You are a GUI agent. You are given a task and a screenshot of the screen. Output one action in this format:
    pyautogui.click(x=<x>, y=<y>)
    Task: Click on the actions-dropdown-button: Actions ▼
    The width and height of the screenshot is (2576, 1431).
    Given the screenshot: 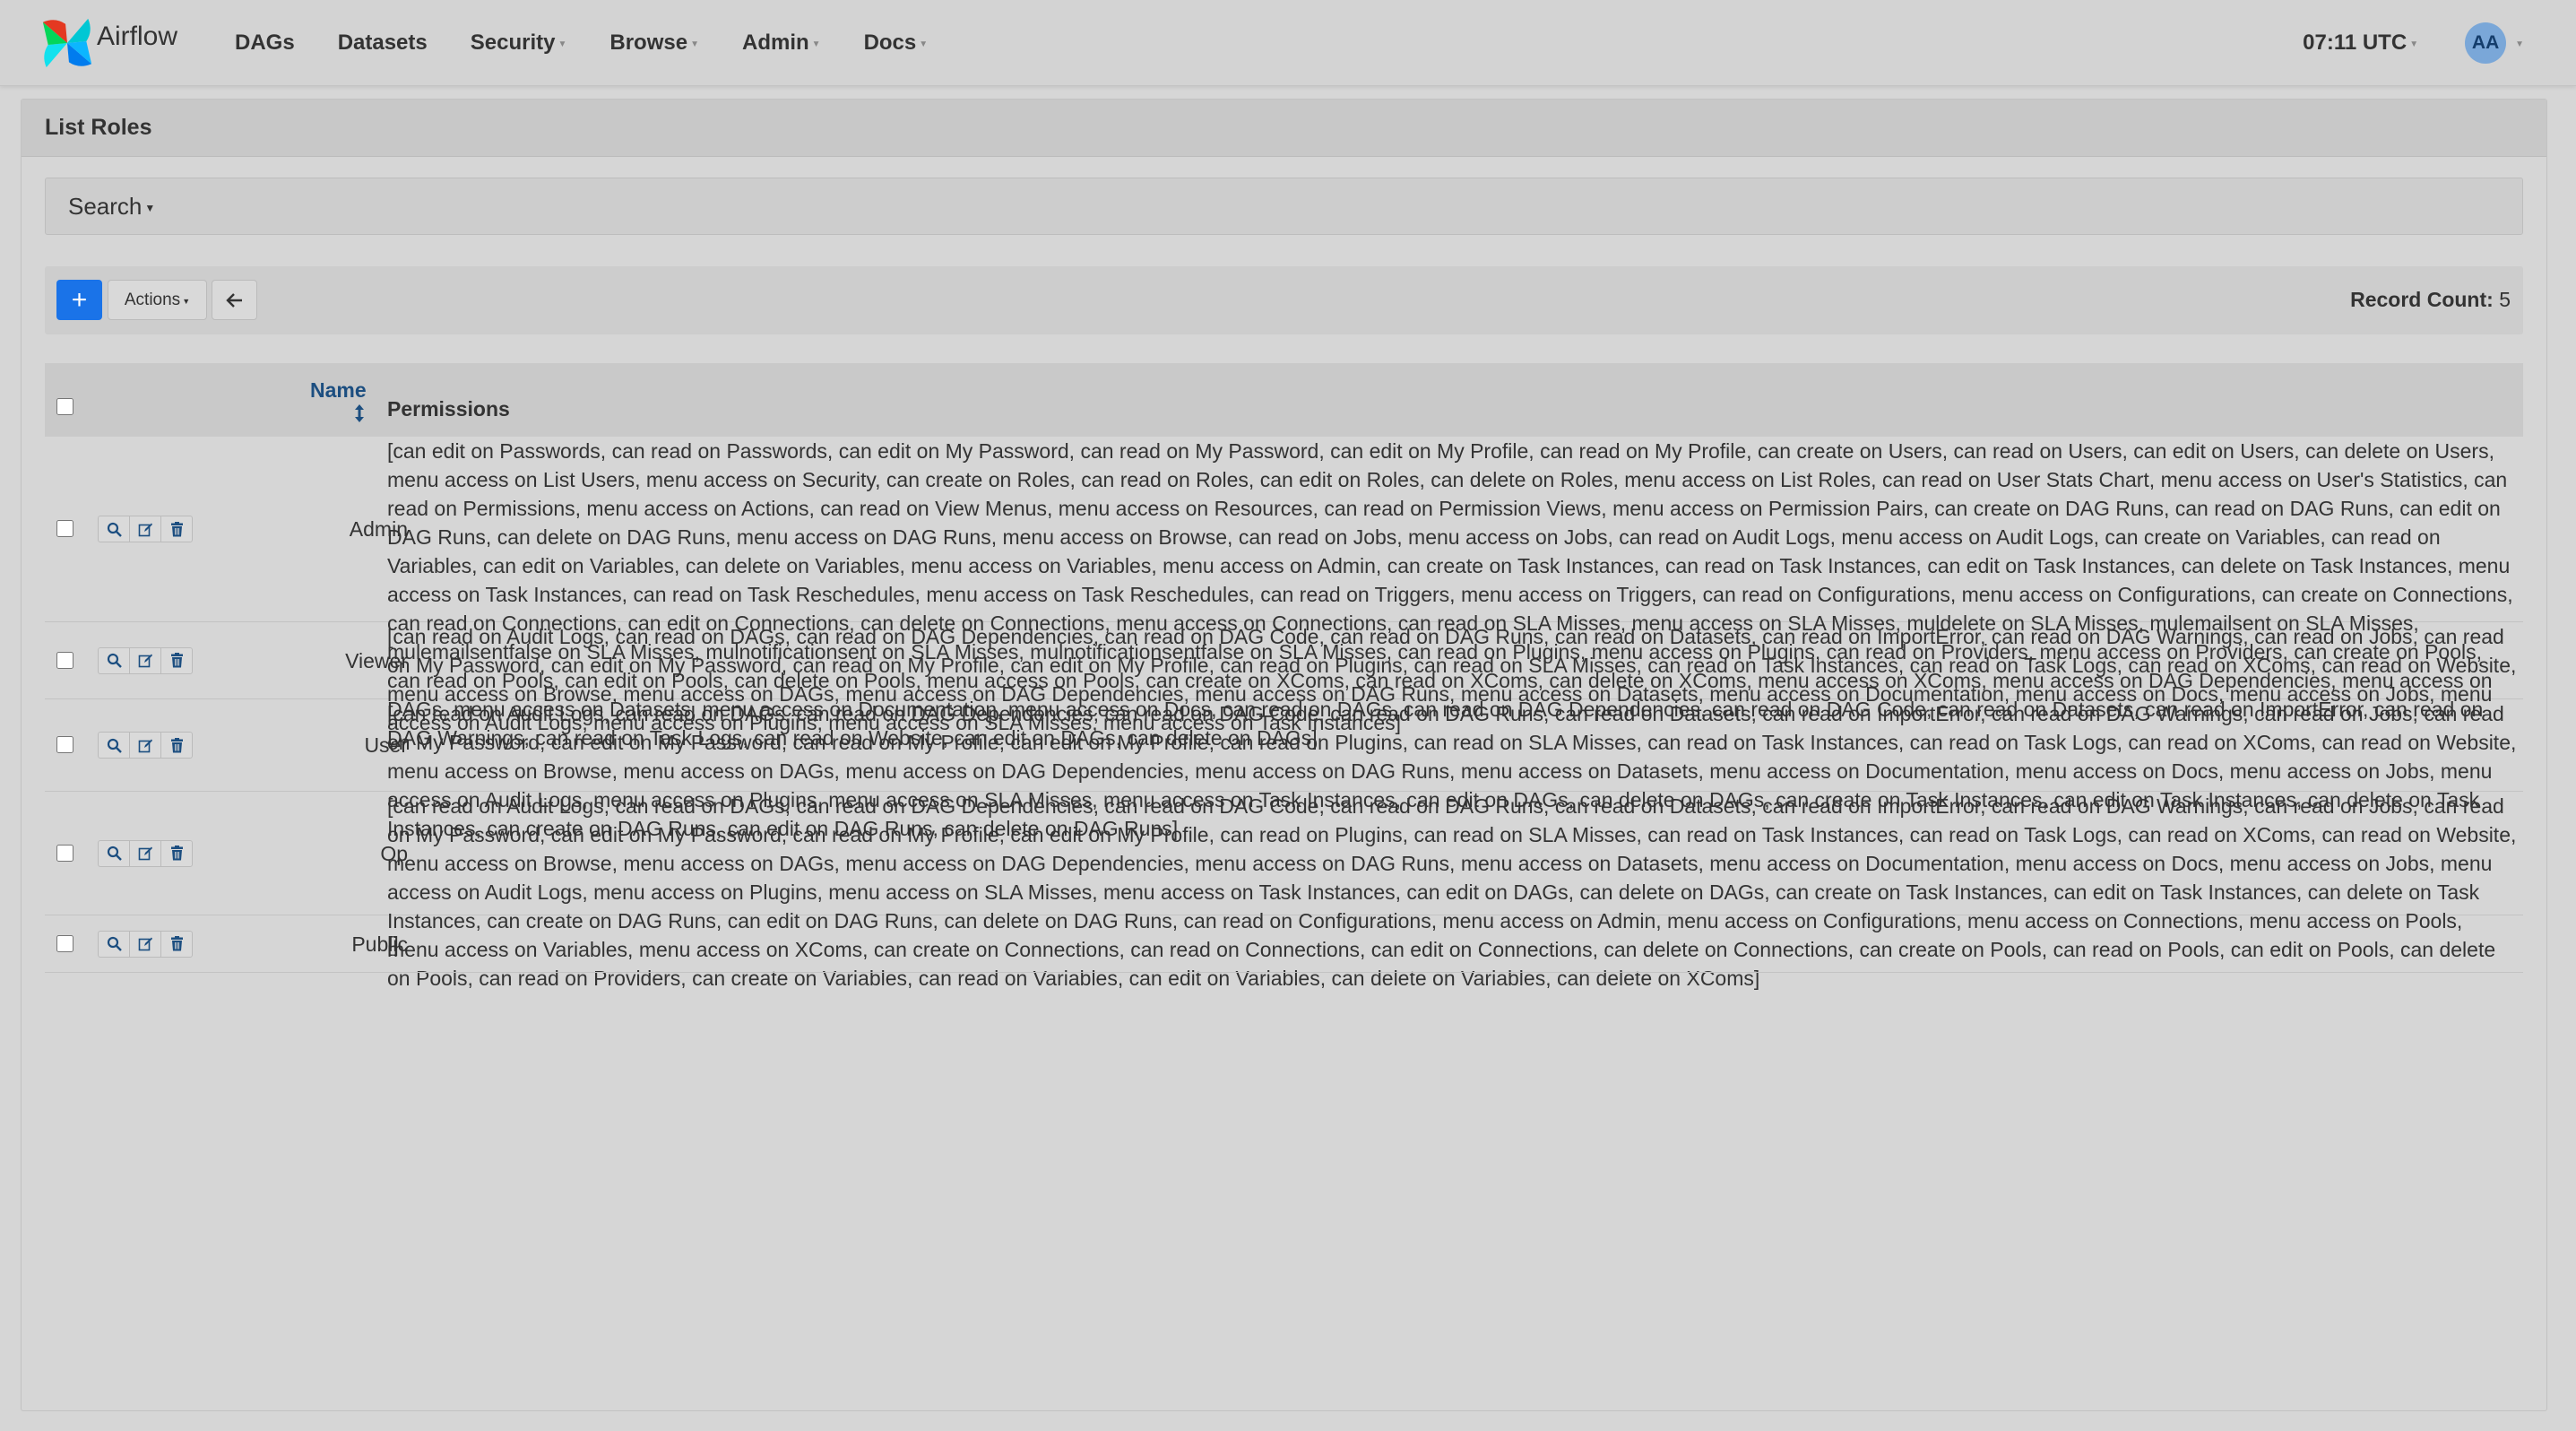 What is the action you would take?
    pyautogui.click(x=157, y=300)
    